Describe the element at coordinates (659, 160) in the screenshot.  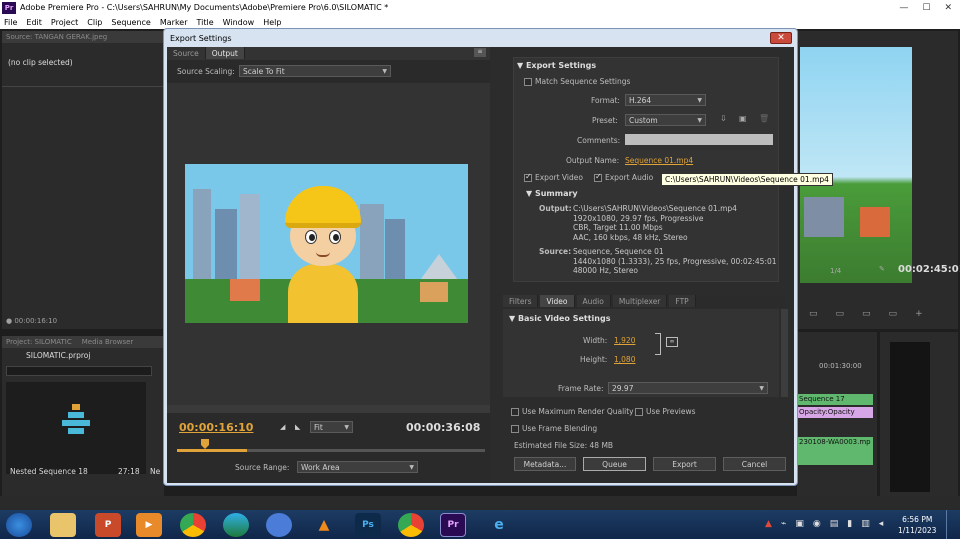
I see `output-name-link: Sequence 01.mp4` at that location.